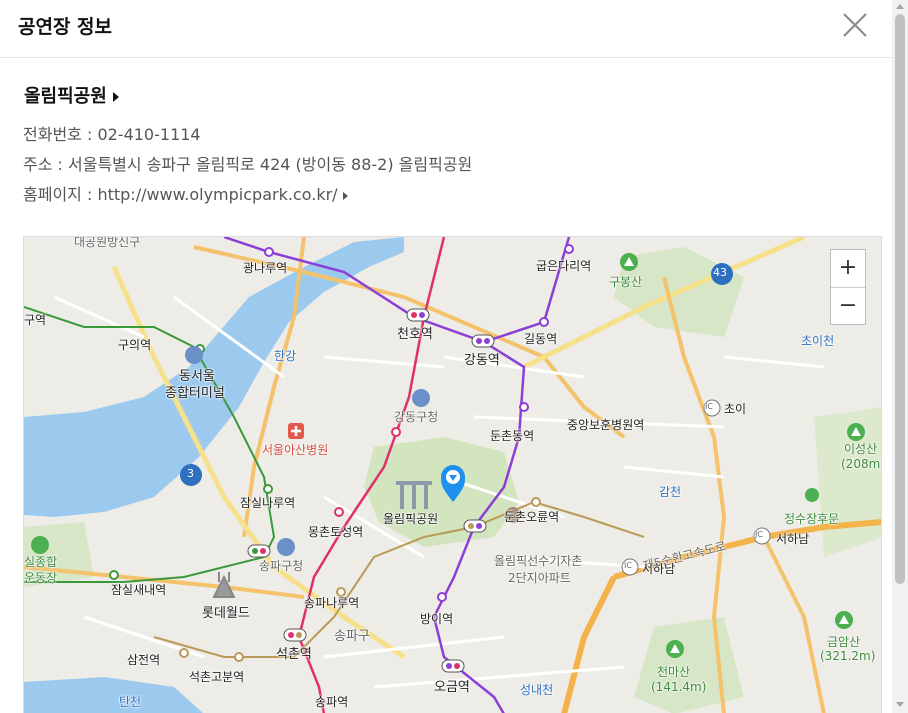 Image resolution: width=908 pixels, height=713 pixels. What do you see at coordinates (416, 417) in the screenshot?
I see `map-label: 강동구청` at bounding box center [416, 417].